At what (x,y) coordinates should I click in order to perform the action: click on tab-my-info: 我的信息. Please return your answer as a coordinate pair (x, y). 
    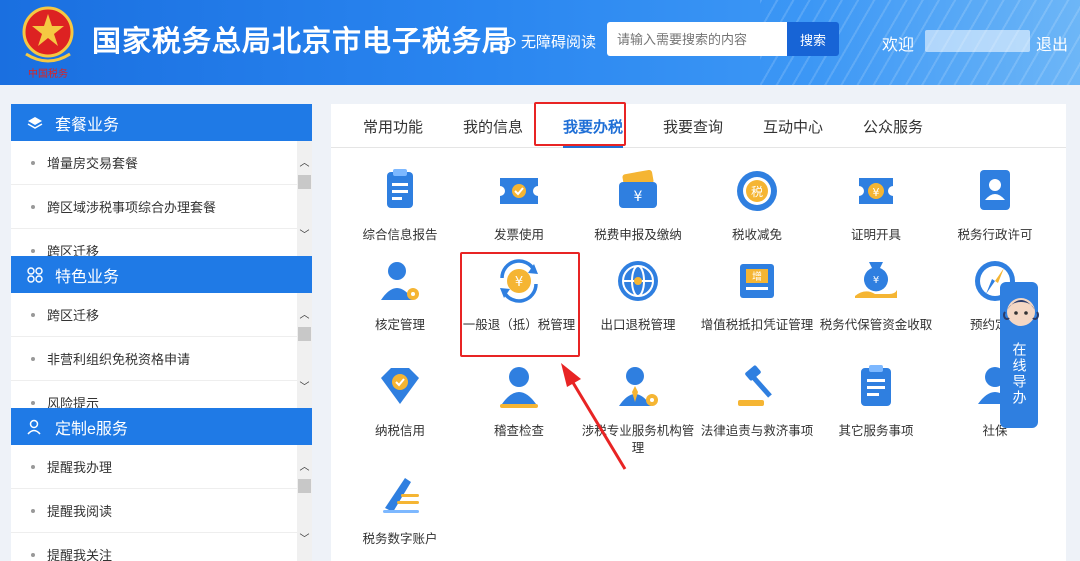
    Looking at the image, I should click on (493, 126).